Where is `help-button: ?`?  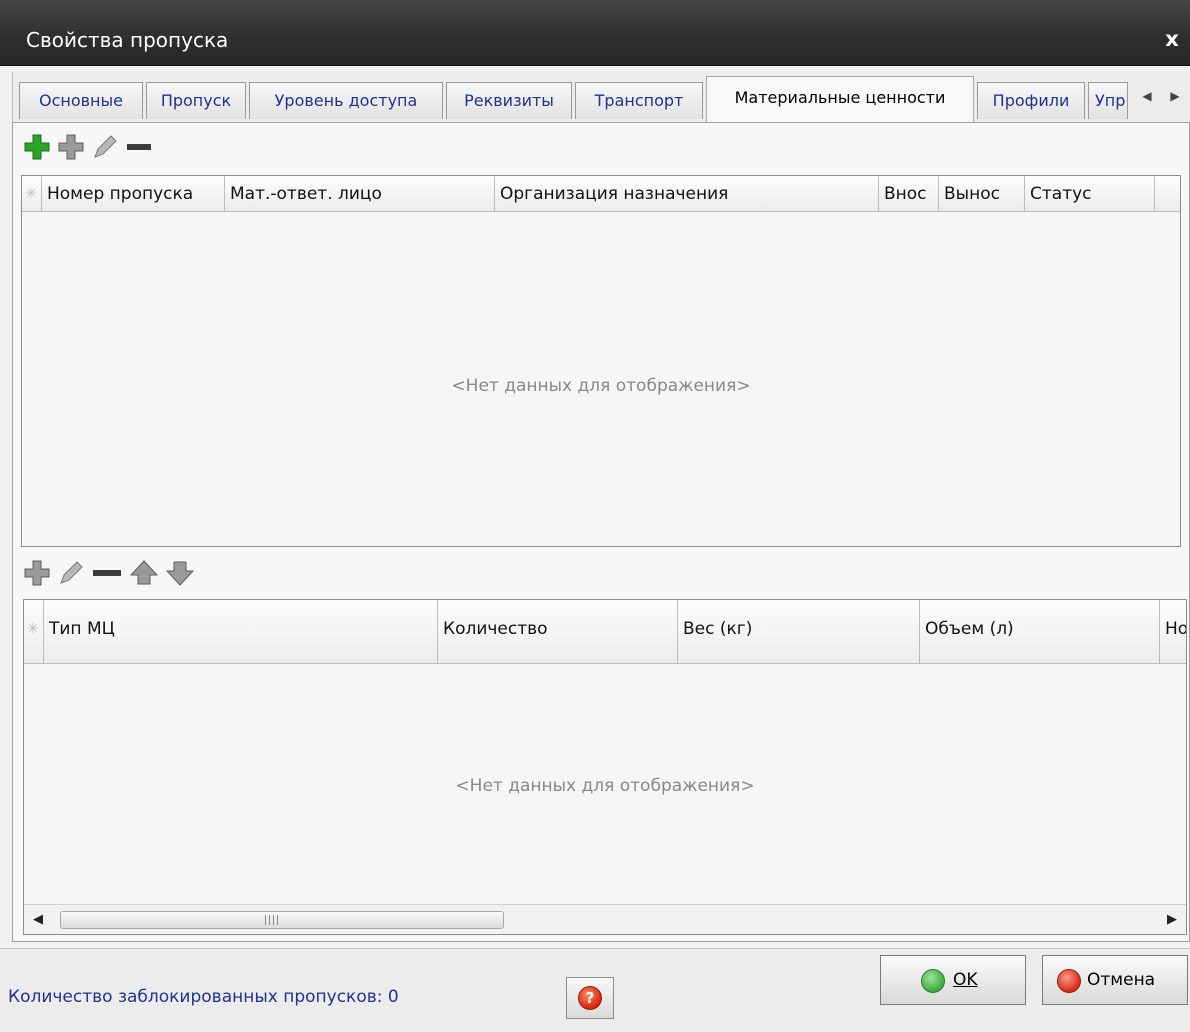 help-button: ? is located at coordinates (590, 998).